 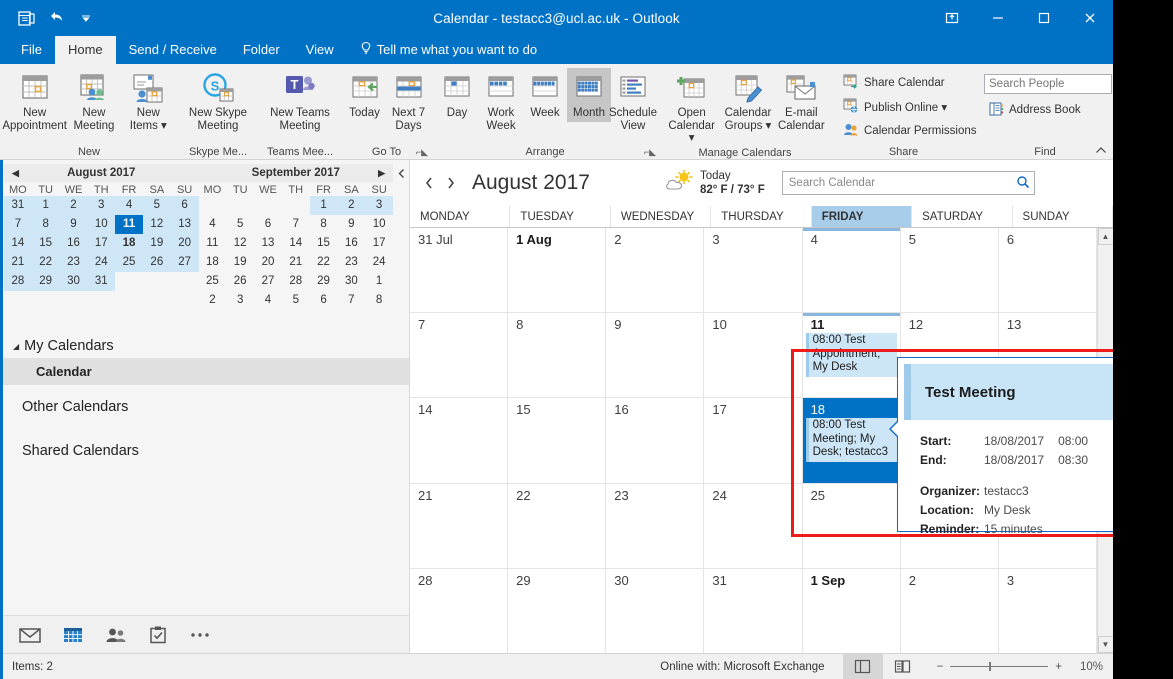 I want to click on next-7-days-button: Next 7 Days, so click(x=409, y=101).